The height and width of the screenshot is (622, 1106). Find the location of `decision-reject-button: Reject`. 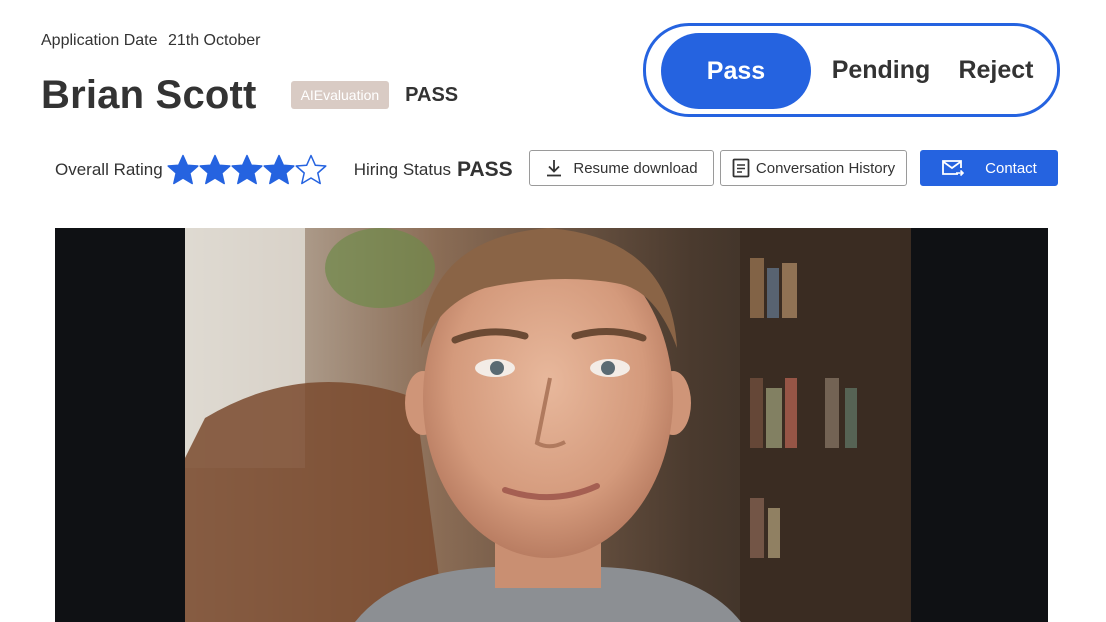

decision-reject-button: Reject is located at coordinates (996, 70).